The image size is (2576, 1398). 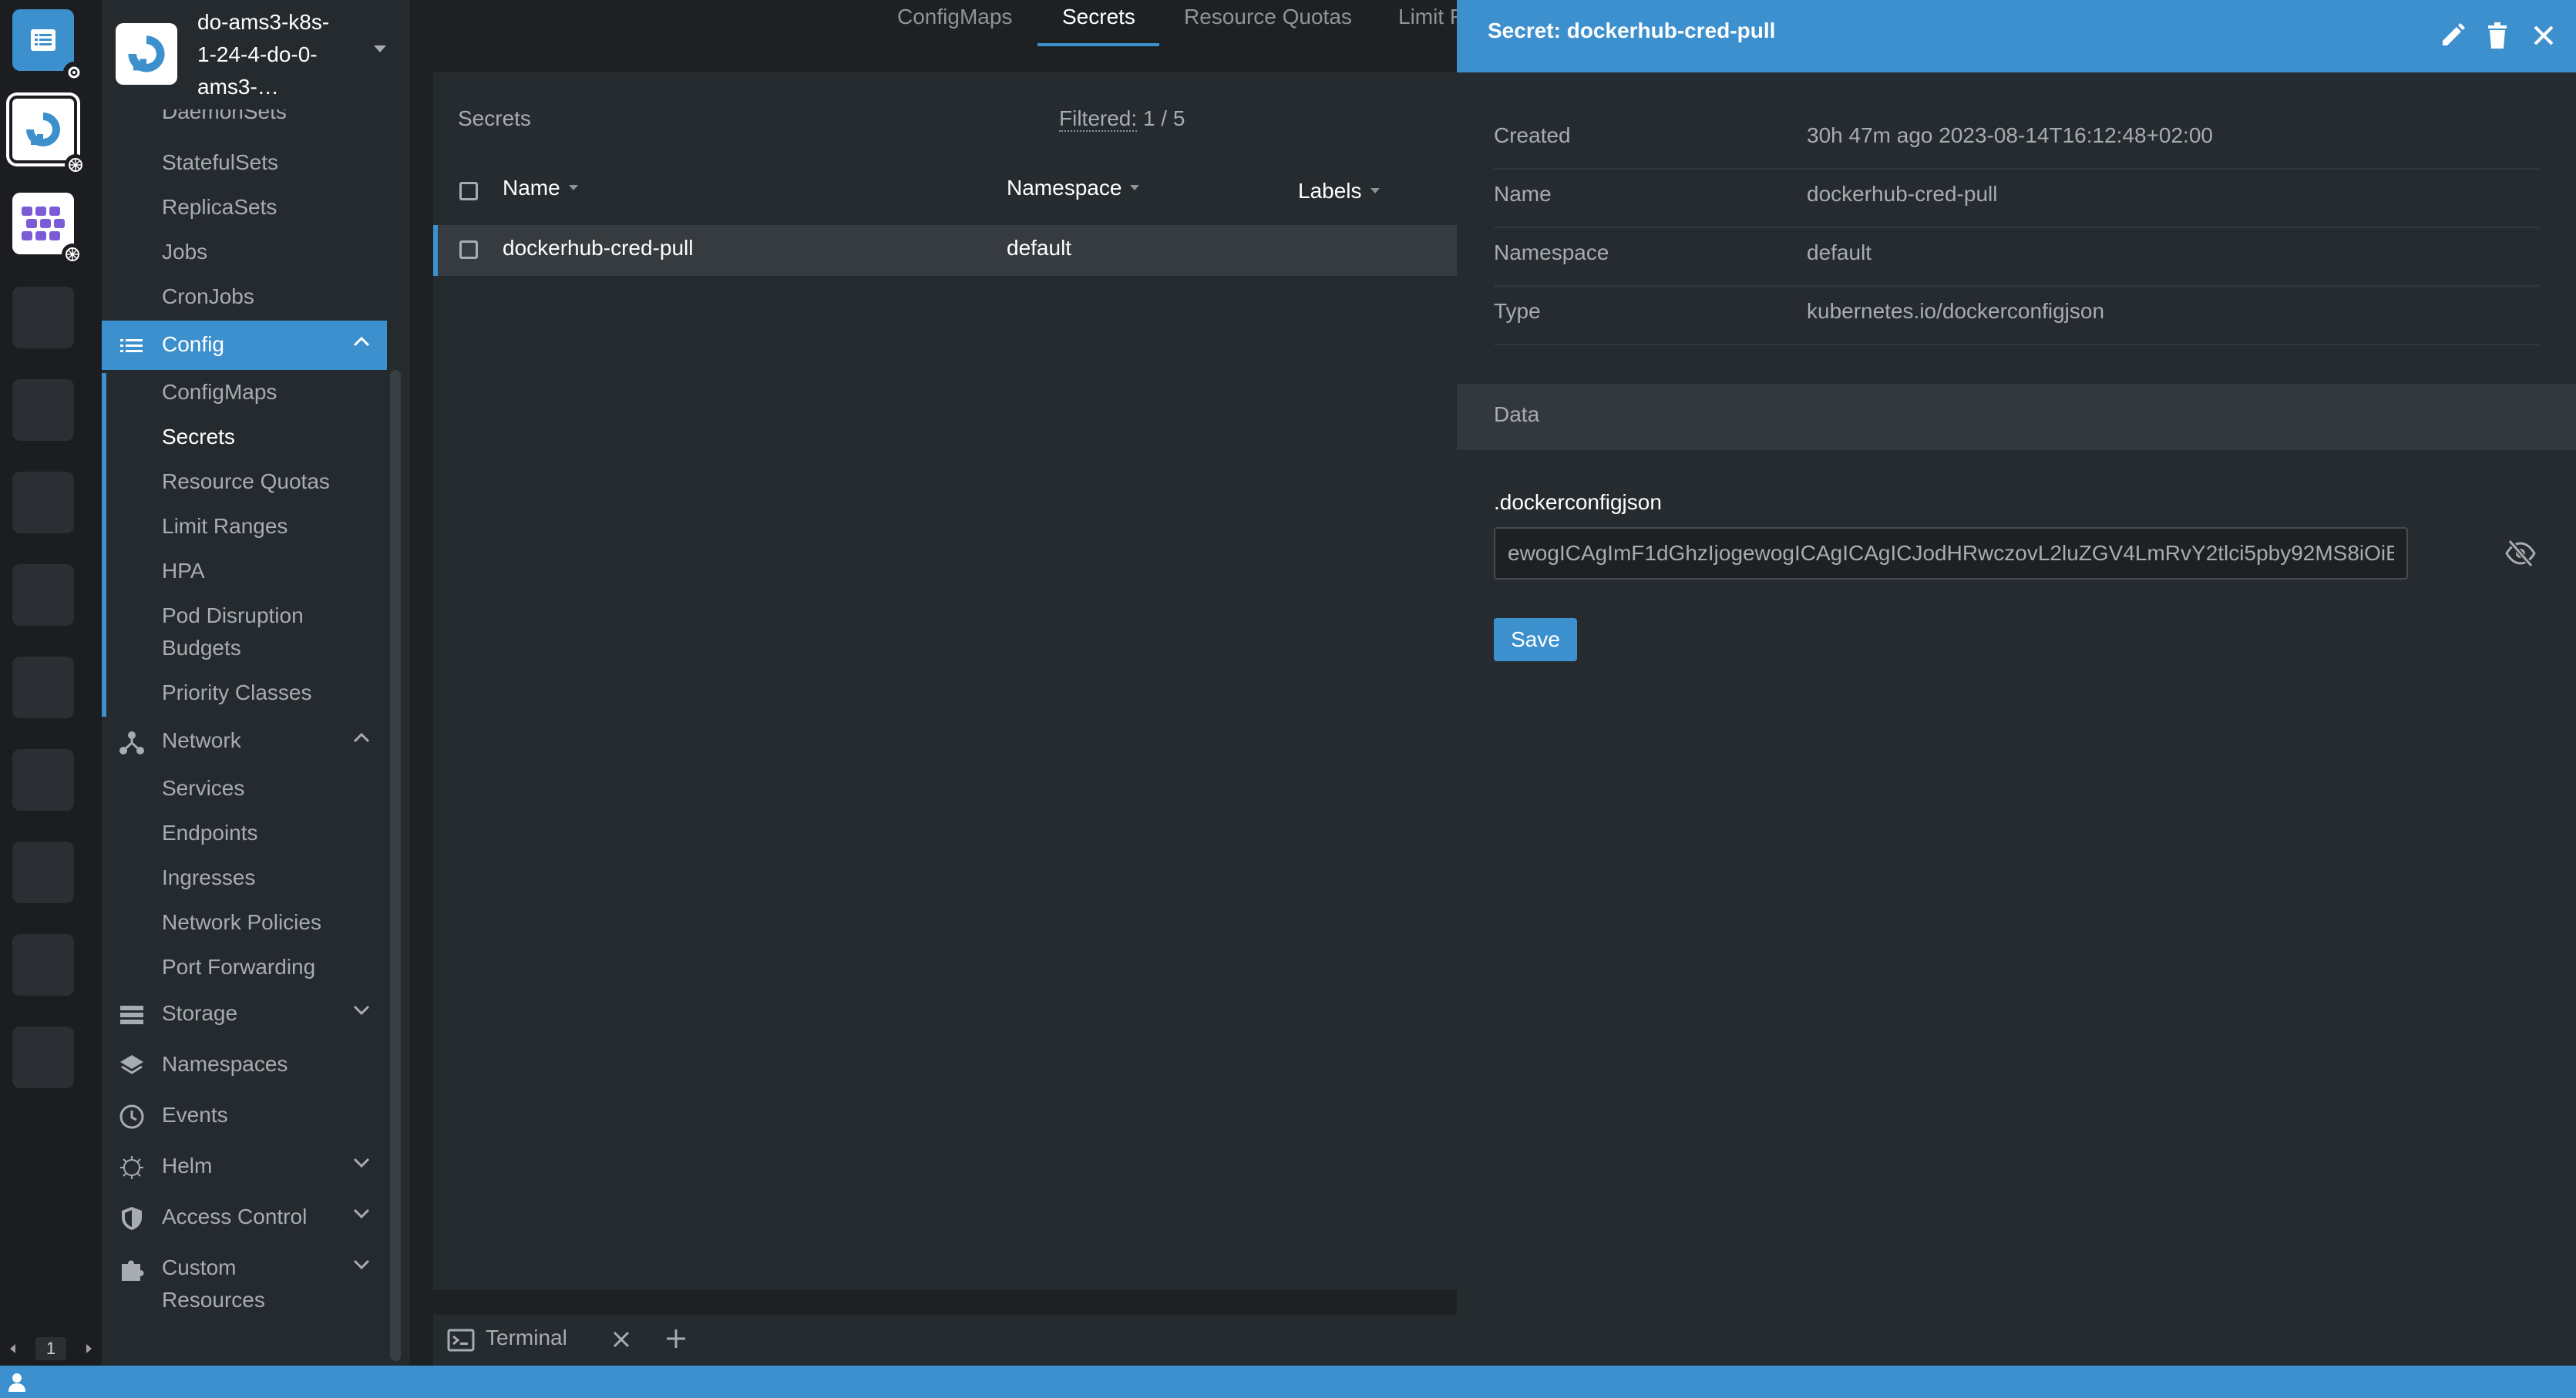 I want to click on column-header-name: Name, so click(x=541, y=188).